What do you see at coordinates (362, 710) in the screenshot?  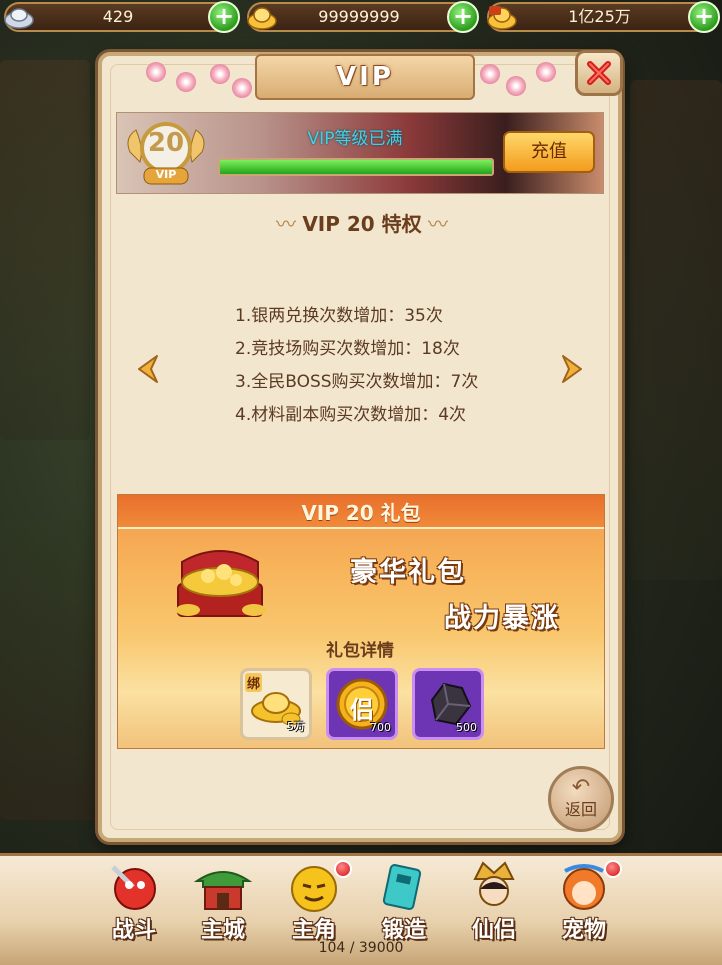 I see `coin-character: 侣` at bounding box center [362, 710].